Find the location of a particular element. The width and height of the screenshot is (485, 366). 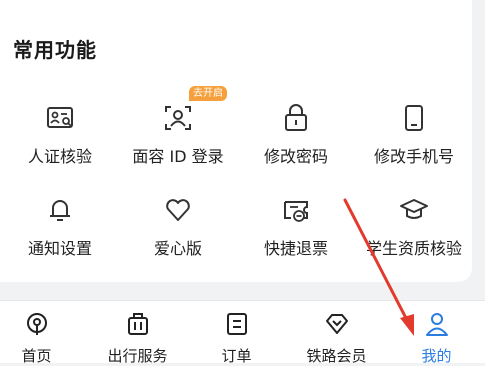

grid-item-label: 修改手机号 is located at coordinates (413, 156).